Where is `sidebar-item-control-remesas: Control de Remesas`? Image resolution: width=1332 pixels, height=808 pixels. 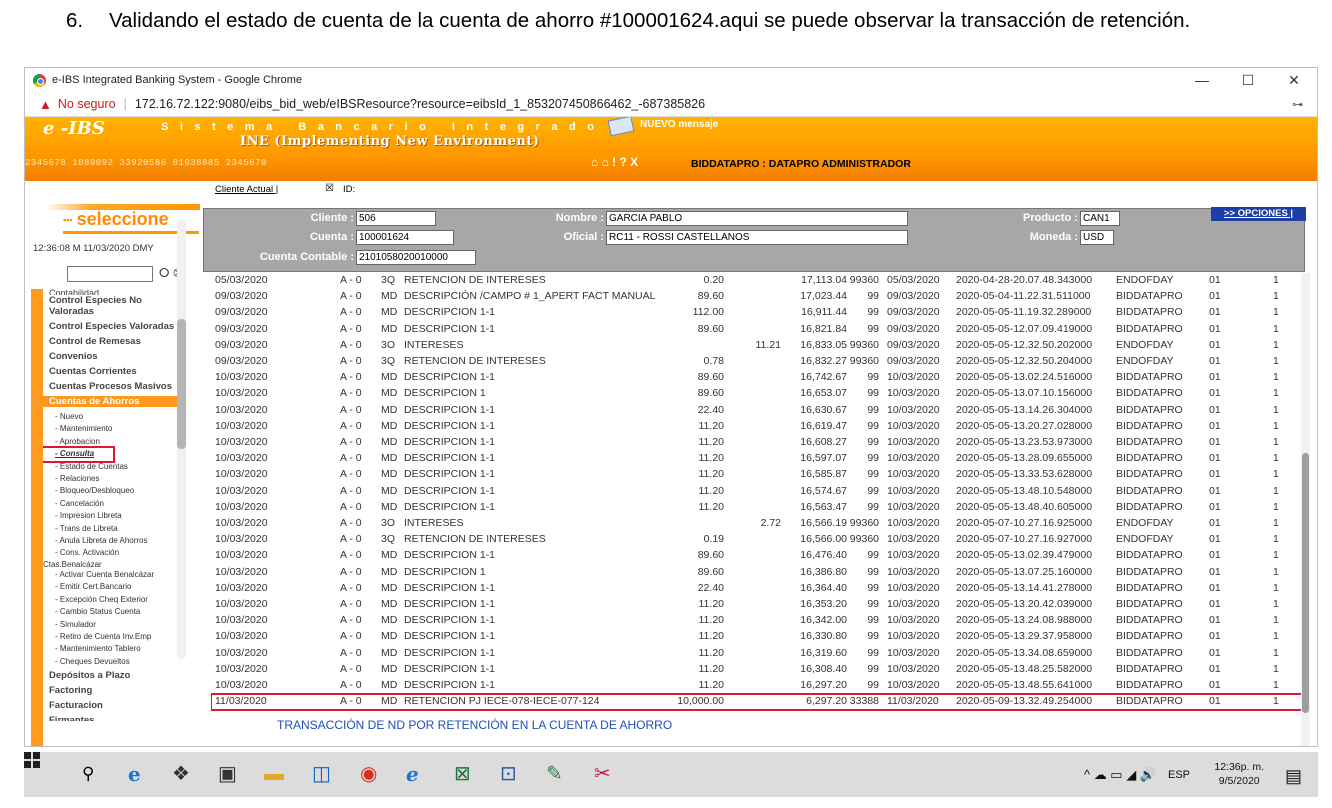
sidebar-item-control-remesas: Control de Remesas is located at coordinates (112, 341).